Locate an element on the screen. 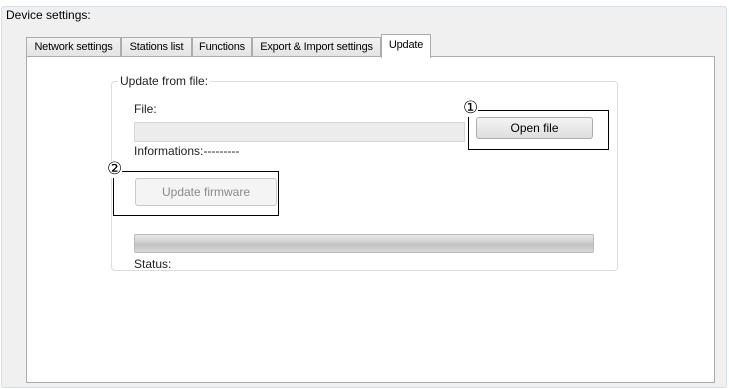 The image size is (729, 389). callout-one-number: ① is located at coordinates (471, 108).